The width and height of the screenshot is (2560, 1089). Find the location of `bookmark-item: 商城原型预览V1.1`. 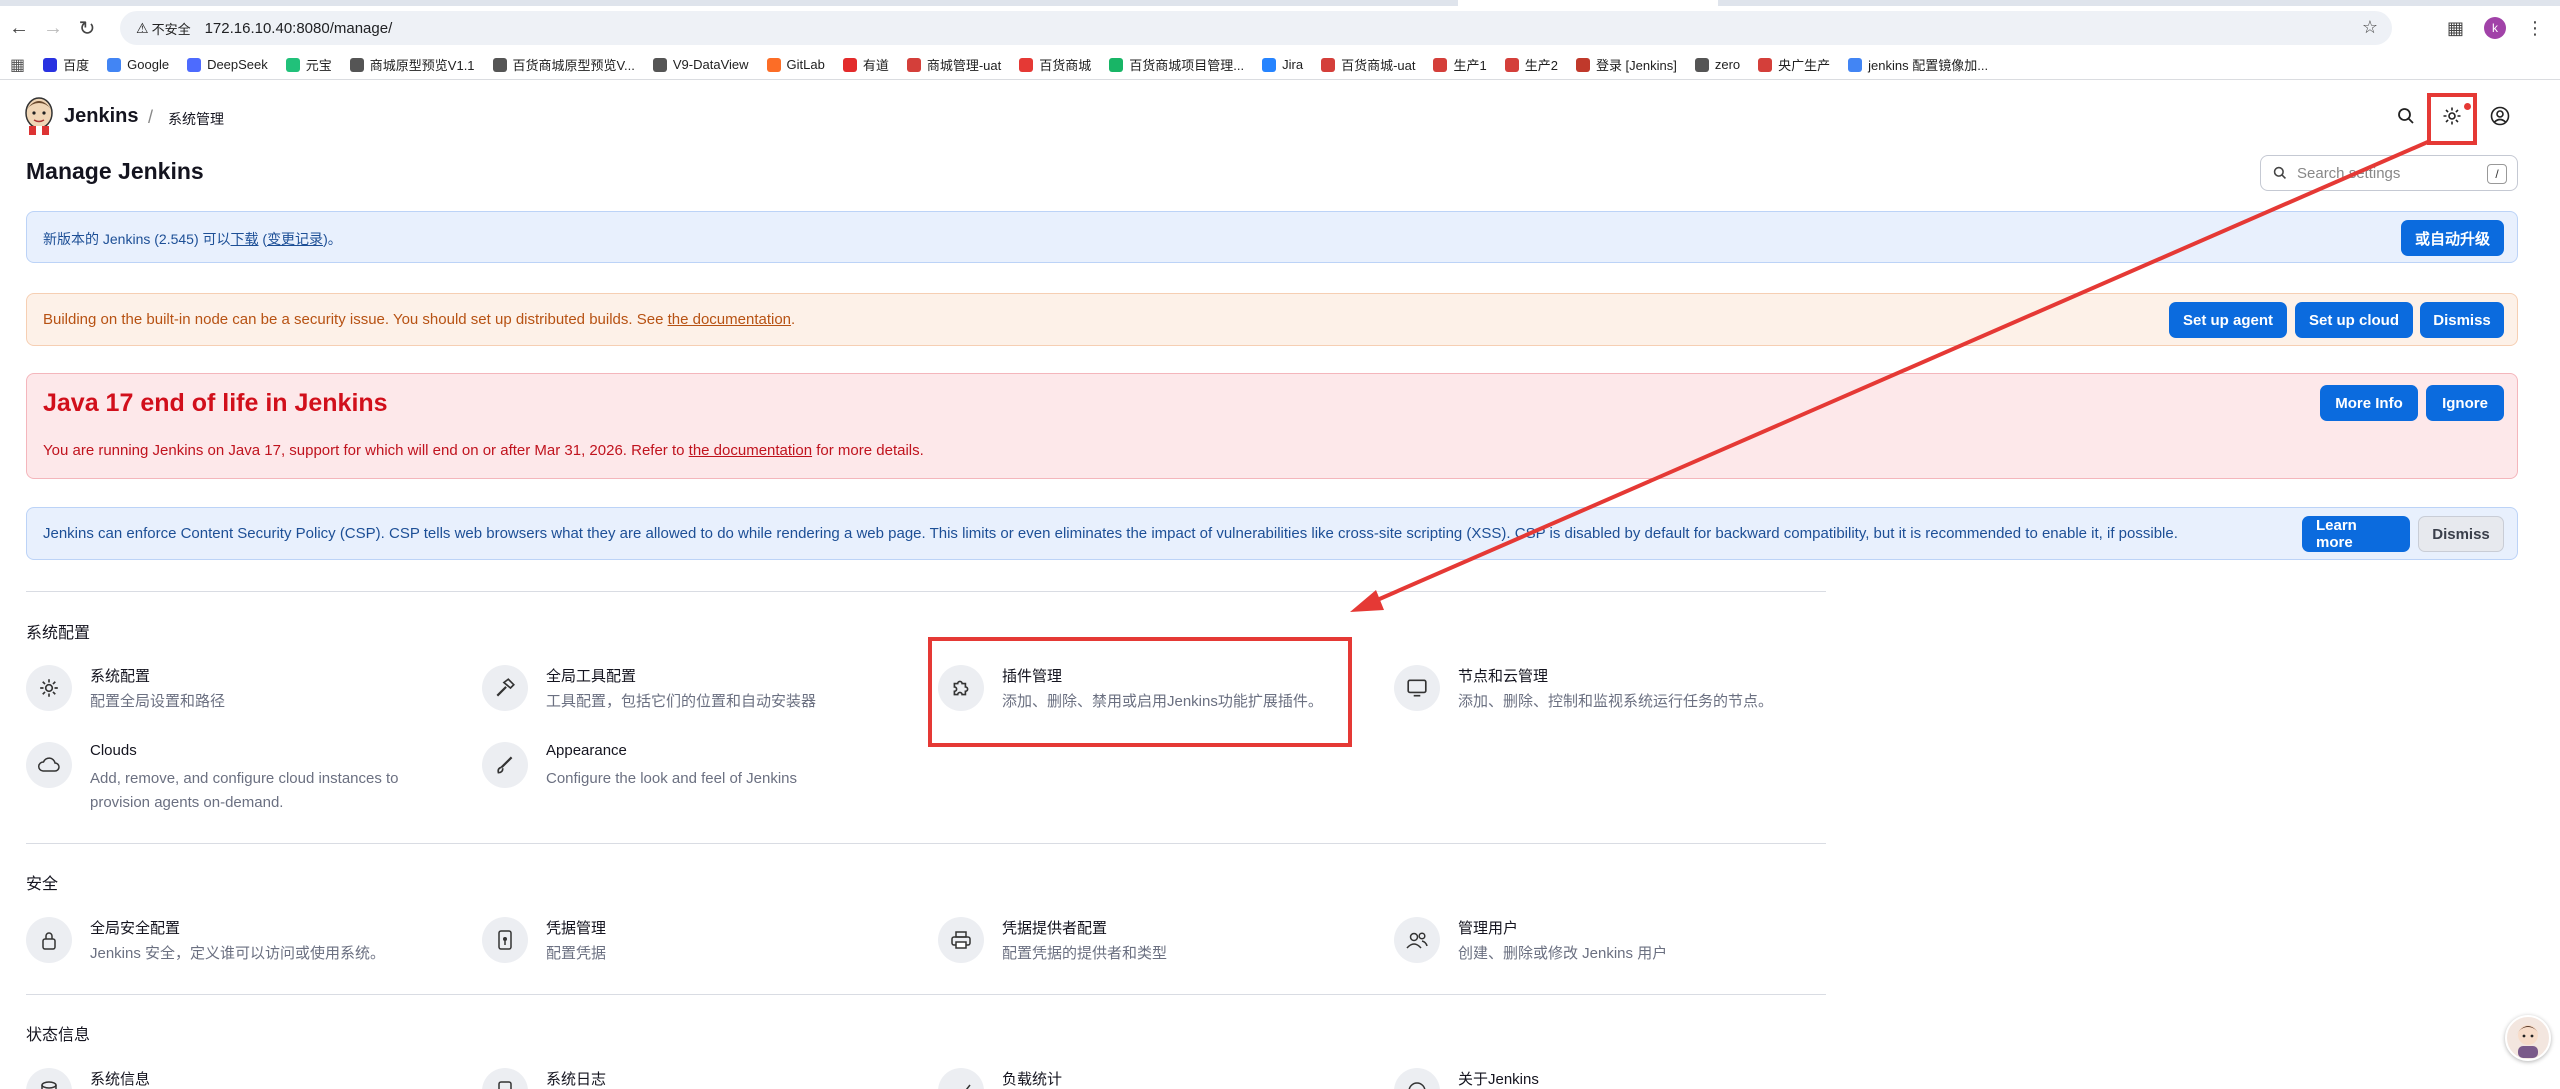

bookmark-item: 商城原型预览V1.1 is located at coordinates (412, 64).